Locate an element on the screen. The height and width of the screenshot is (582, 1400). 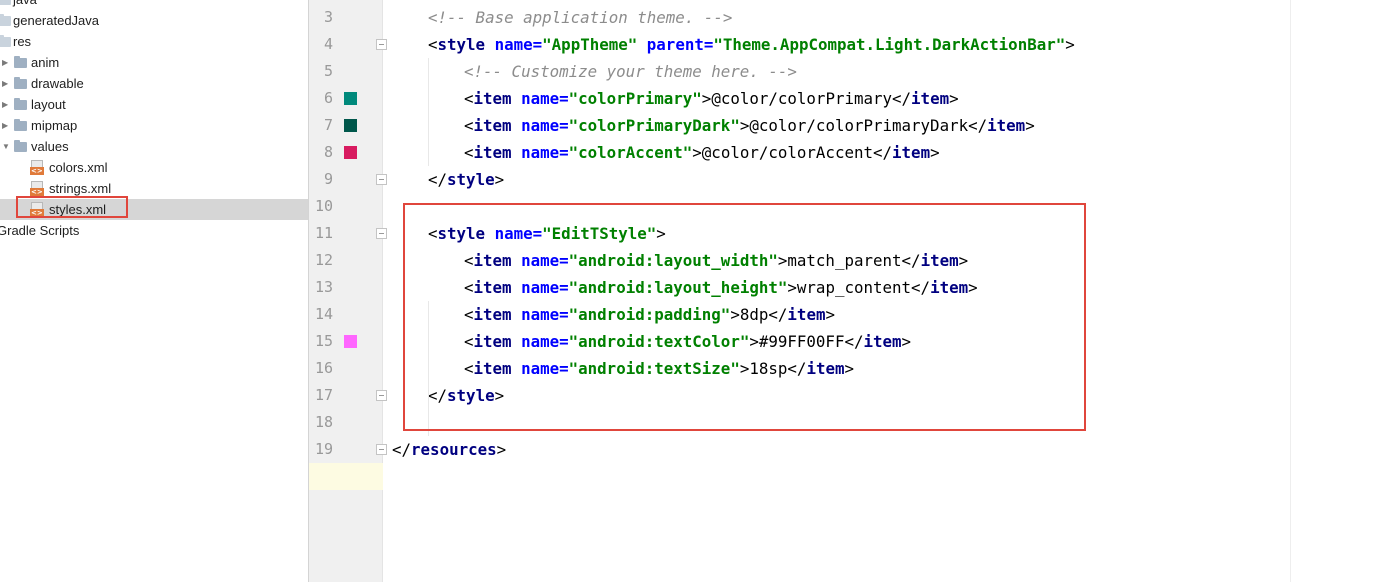
tree-item-res: ▼res is located at coordinates (154, 41).